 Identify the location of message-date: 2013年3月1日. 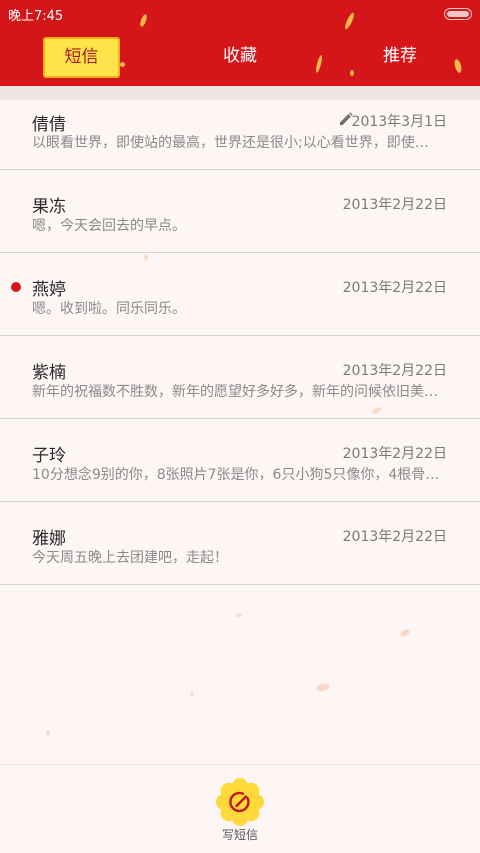
(399, 122).